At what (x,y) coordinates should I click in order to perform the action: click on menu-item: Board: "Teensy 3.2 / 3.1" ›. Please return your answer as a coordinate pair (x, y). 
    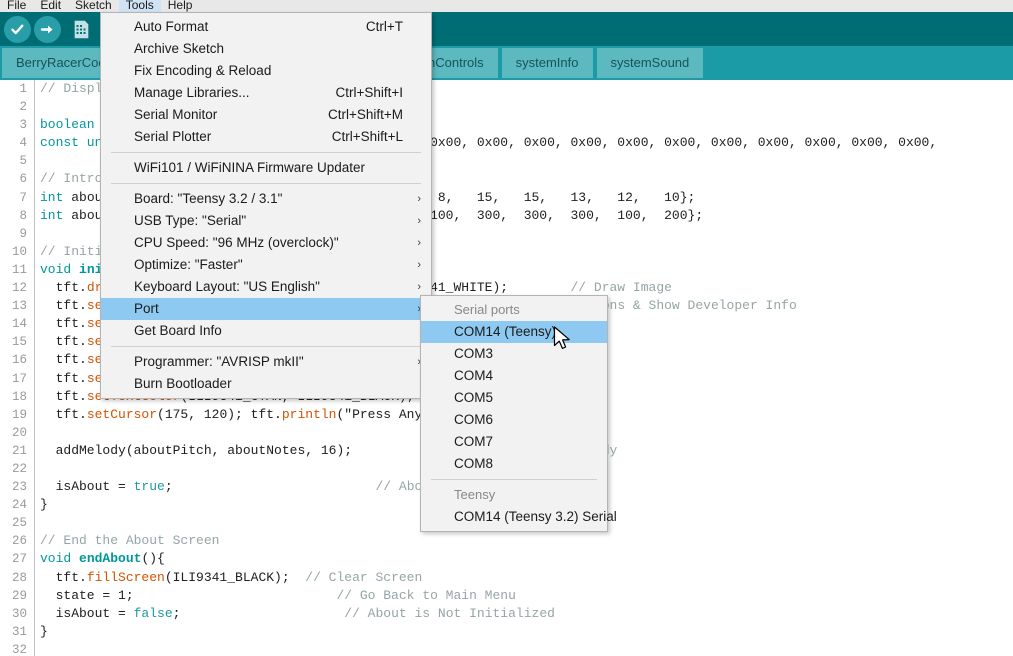
    Looking at the image, I should click on (266, 199).